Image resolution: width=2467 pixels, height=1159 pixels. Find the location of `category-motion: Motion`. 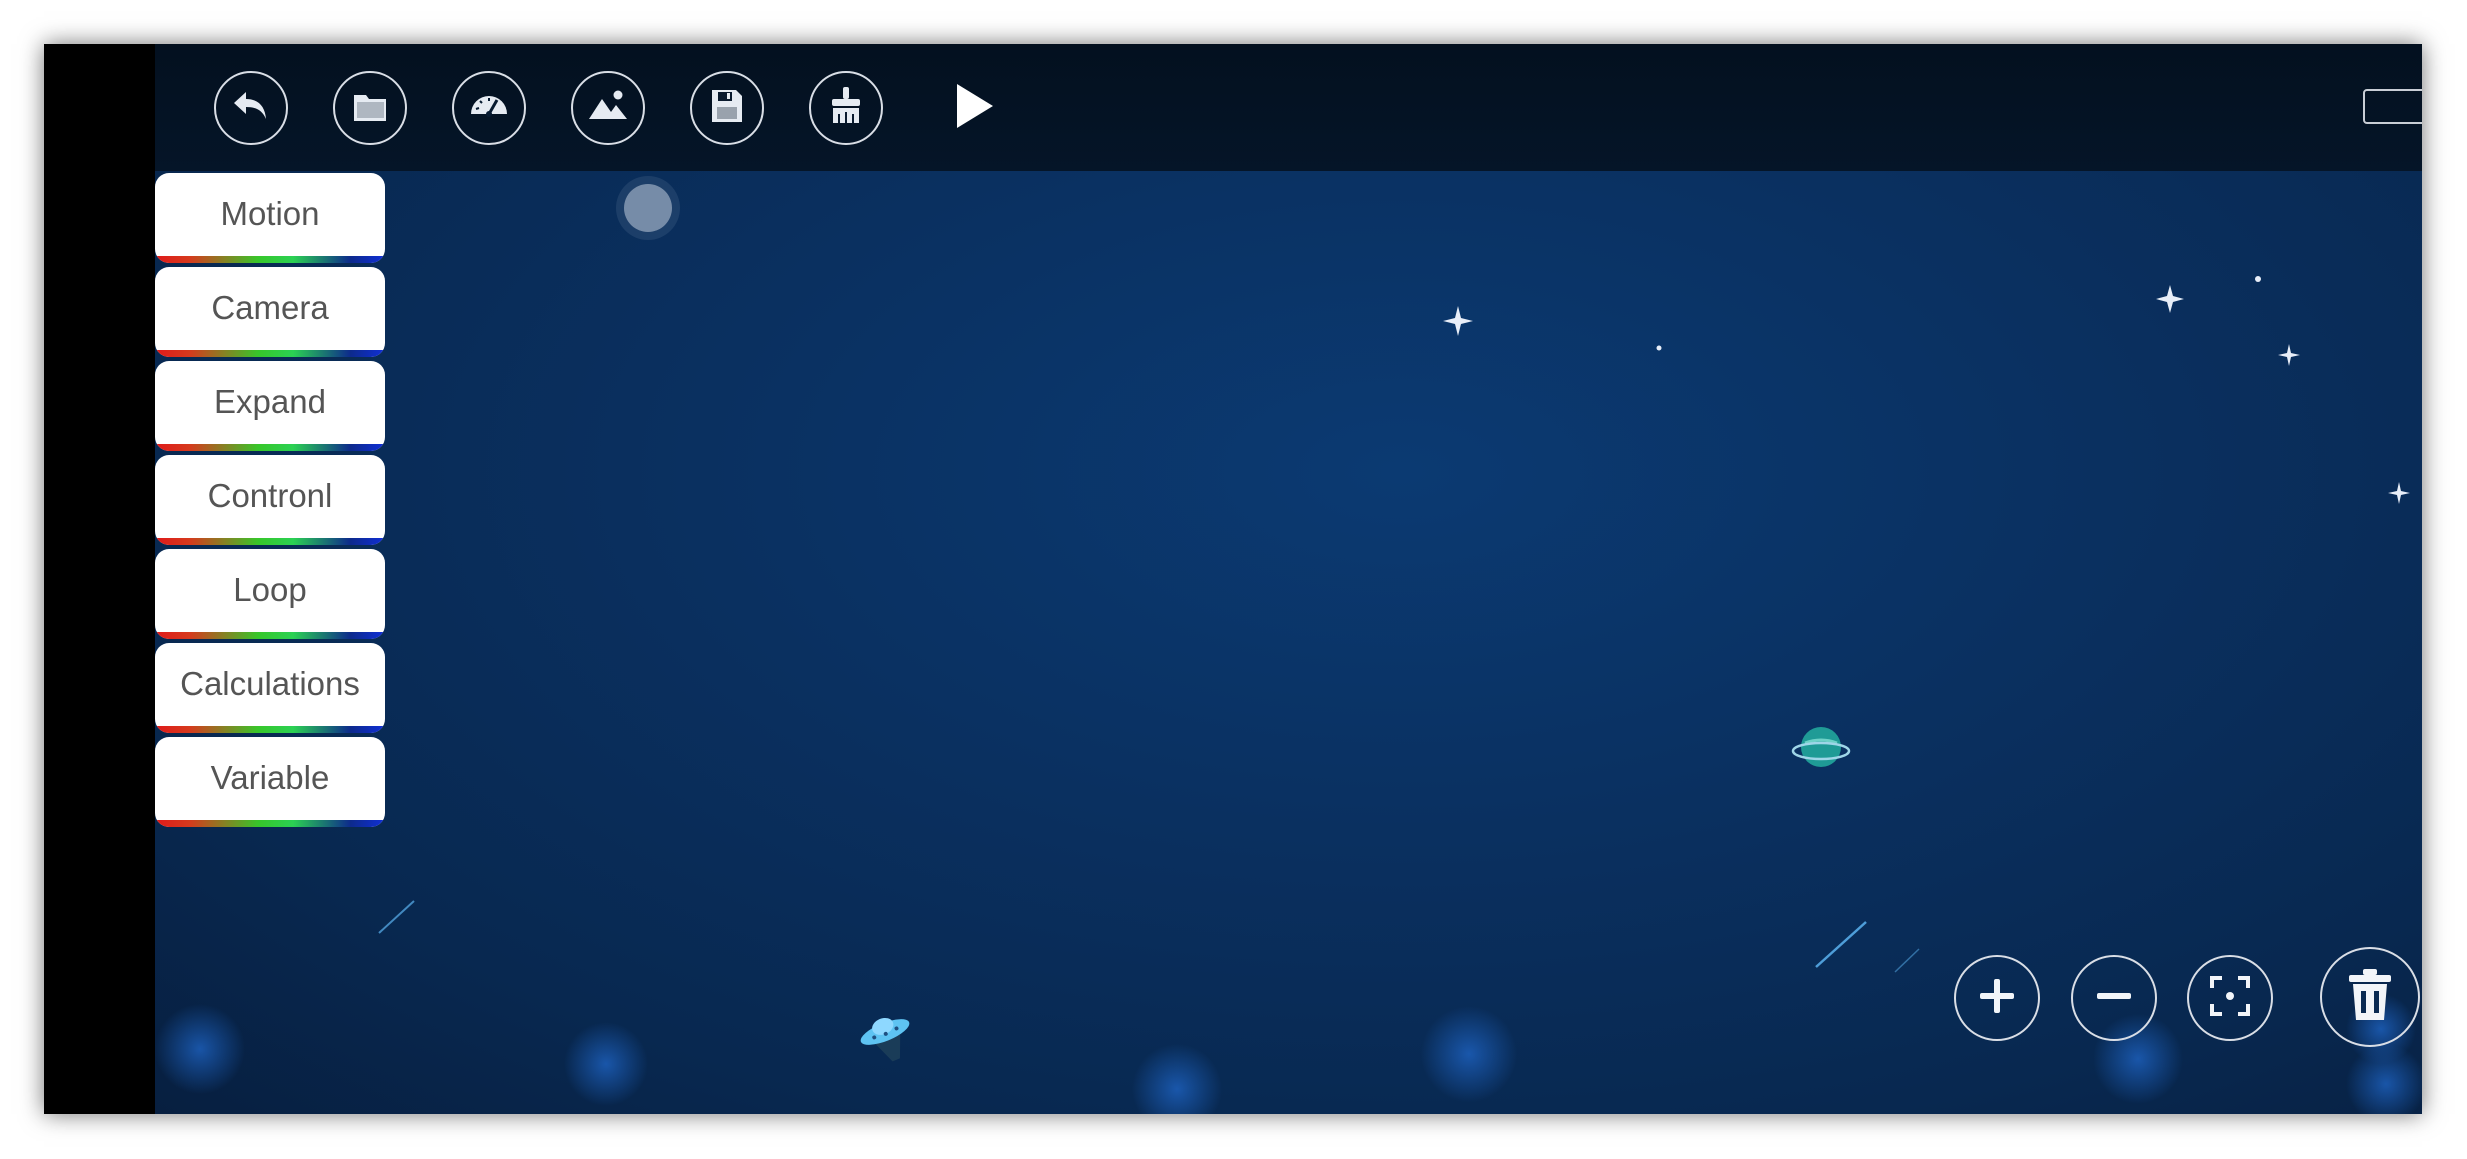

category-motion: Motion is located at coordinates (270, 218).